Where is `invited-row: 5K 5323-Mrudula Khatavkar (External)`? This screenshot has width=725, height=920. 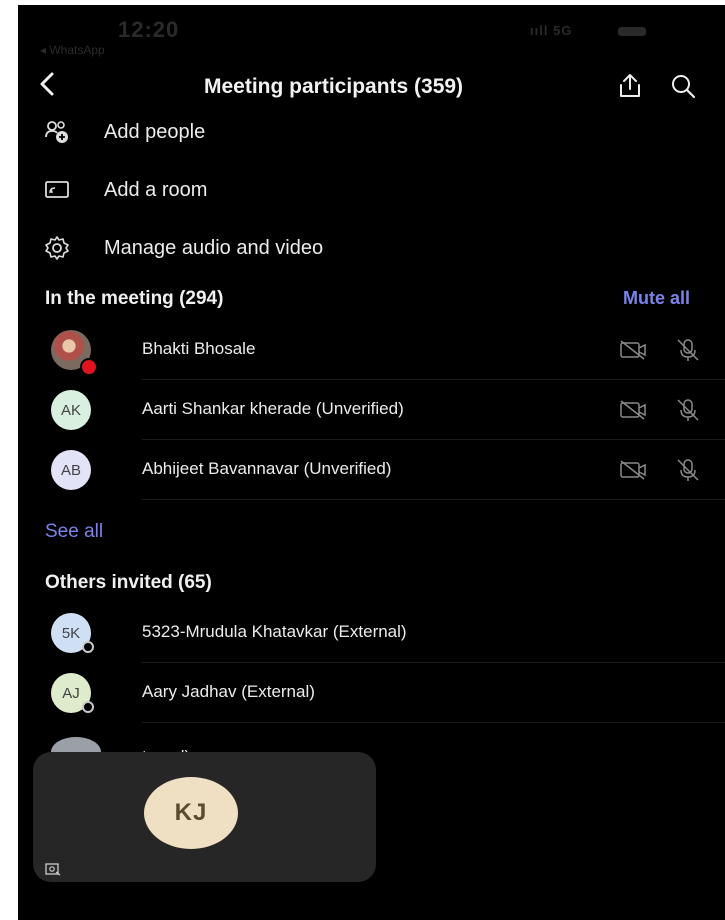
invited-row: 5K 5323-Mrudula Khatavkar (External) is located at coordinates (371, 633).